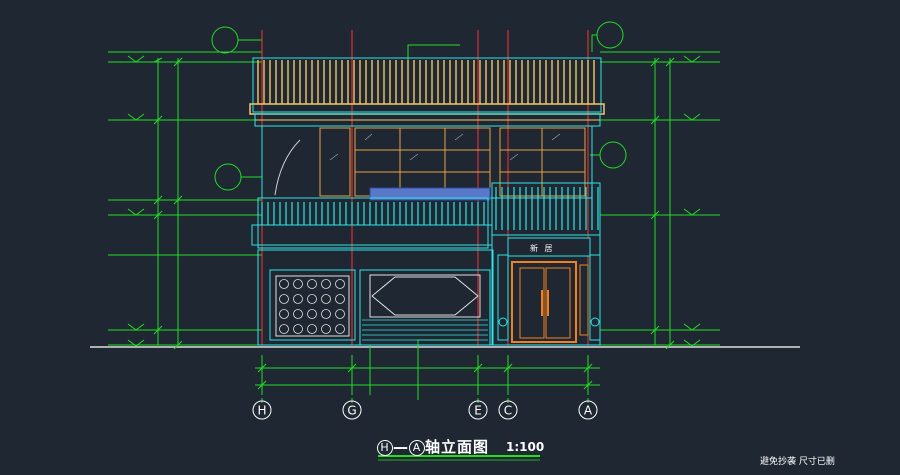  I want to click on upper-roof, so click(427, 92).